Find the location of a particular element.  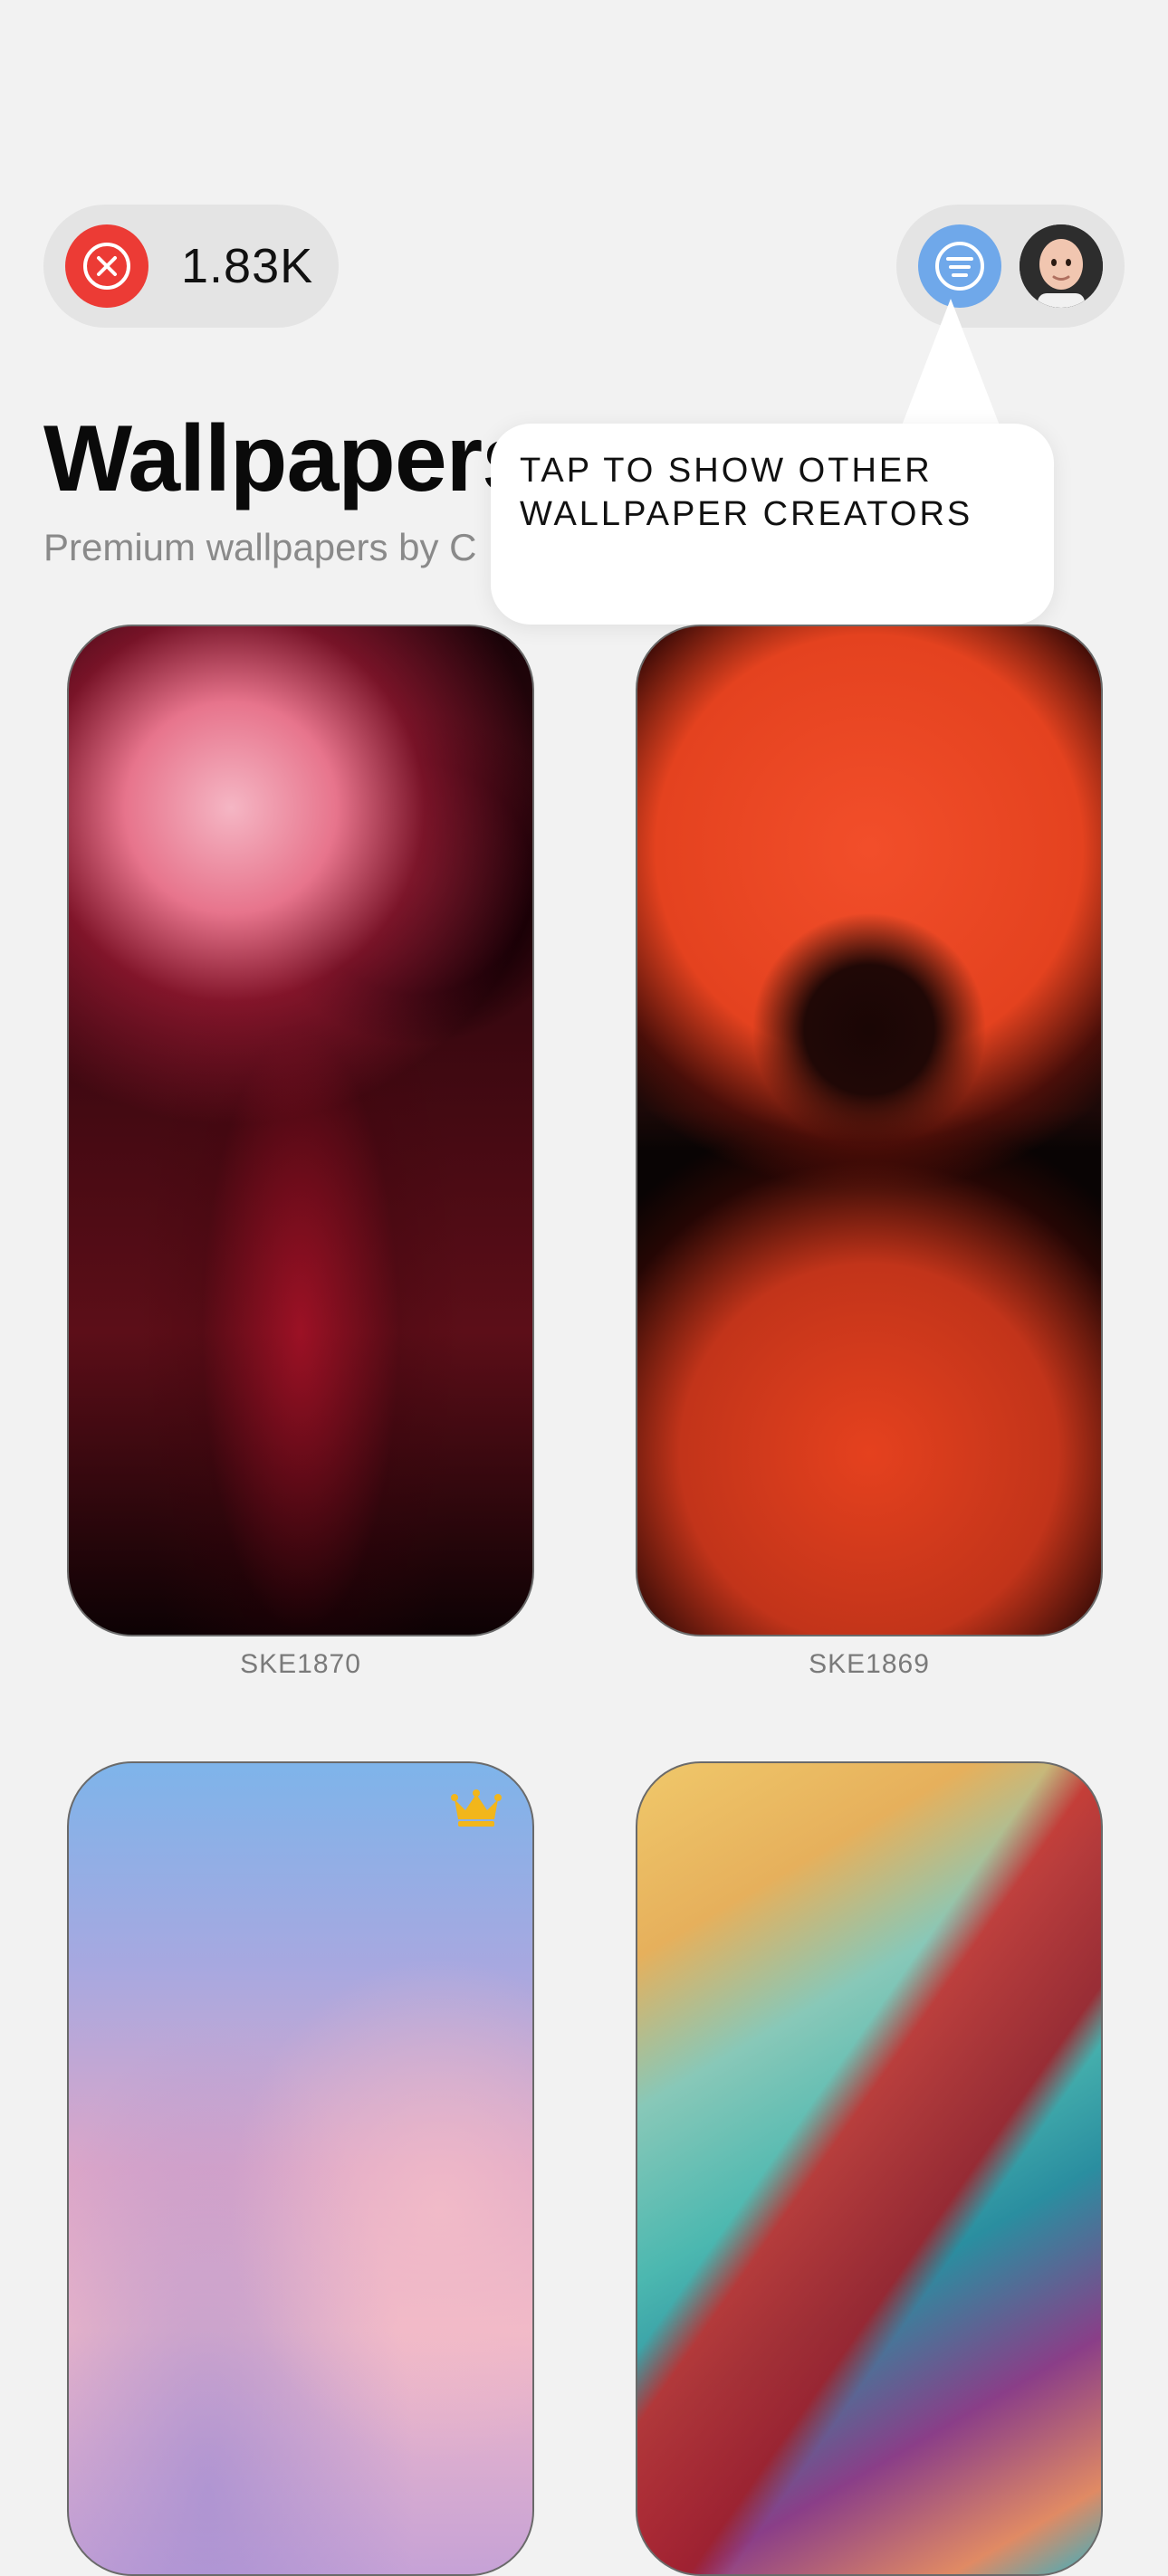

wallpaper-label-2: SKE1869 is located at coordinates (869, 1664).